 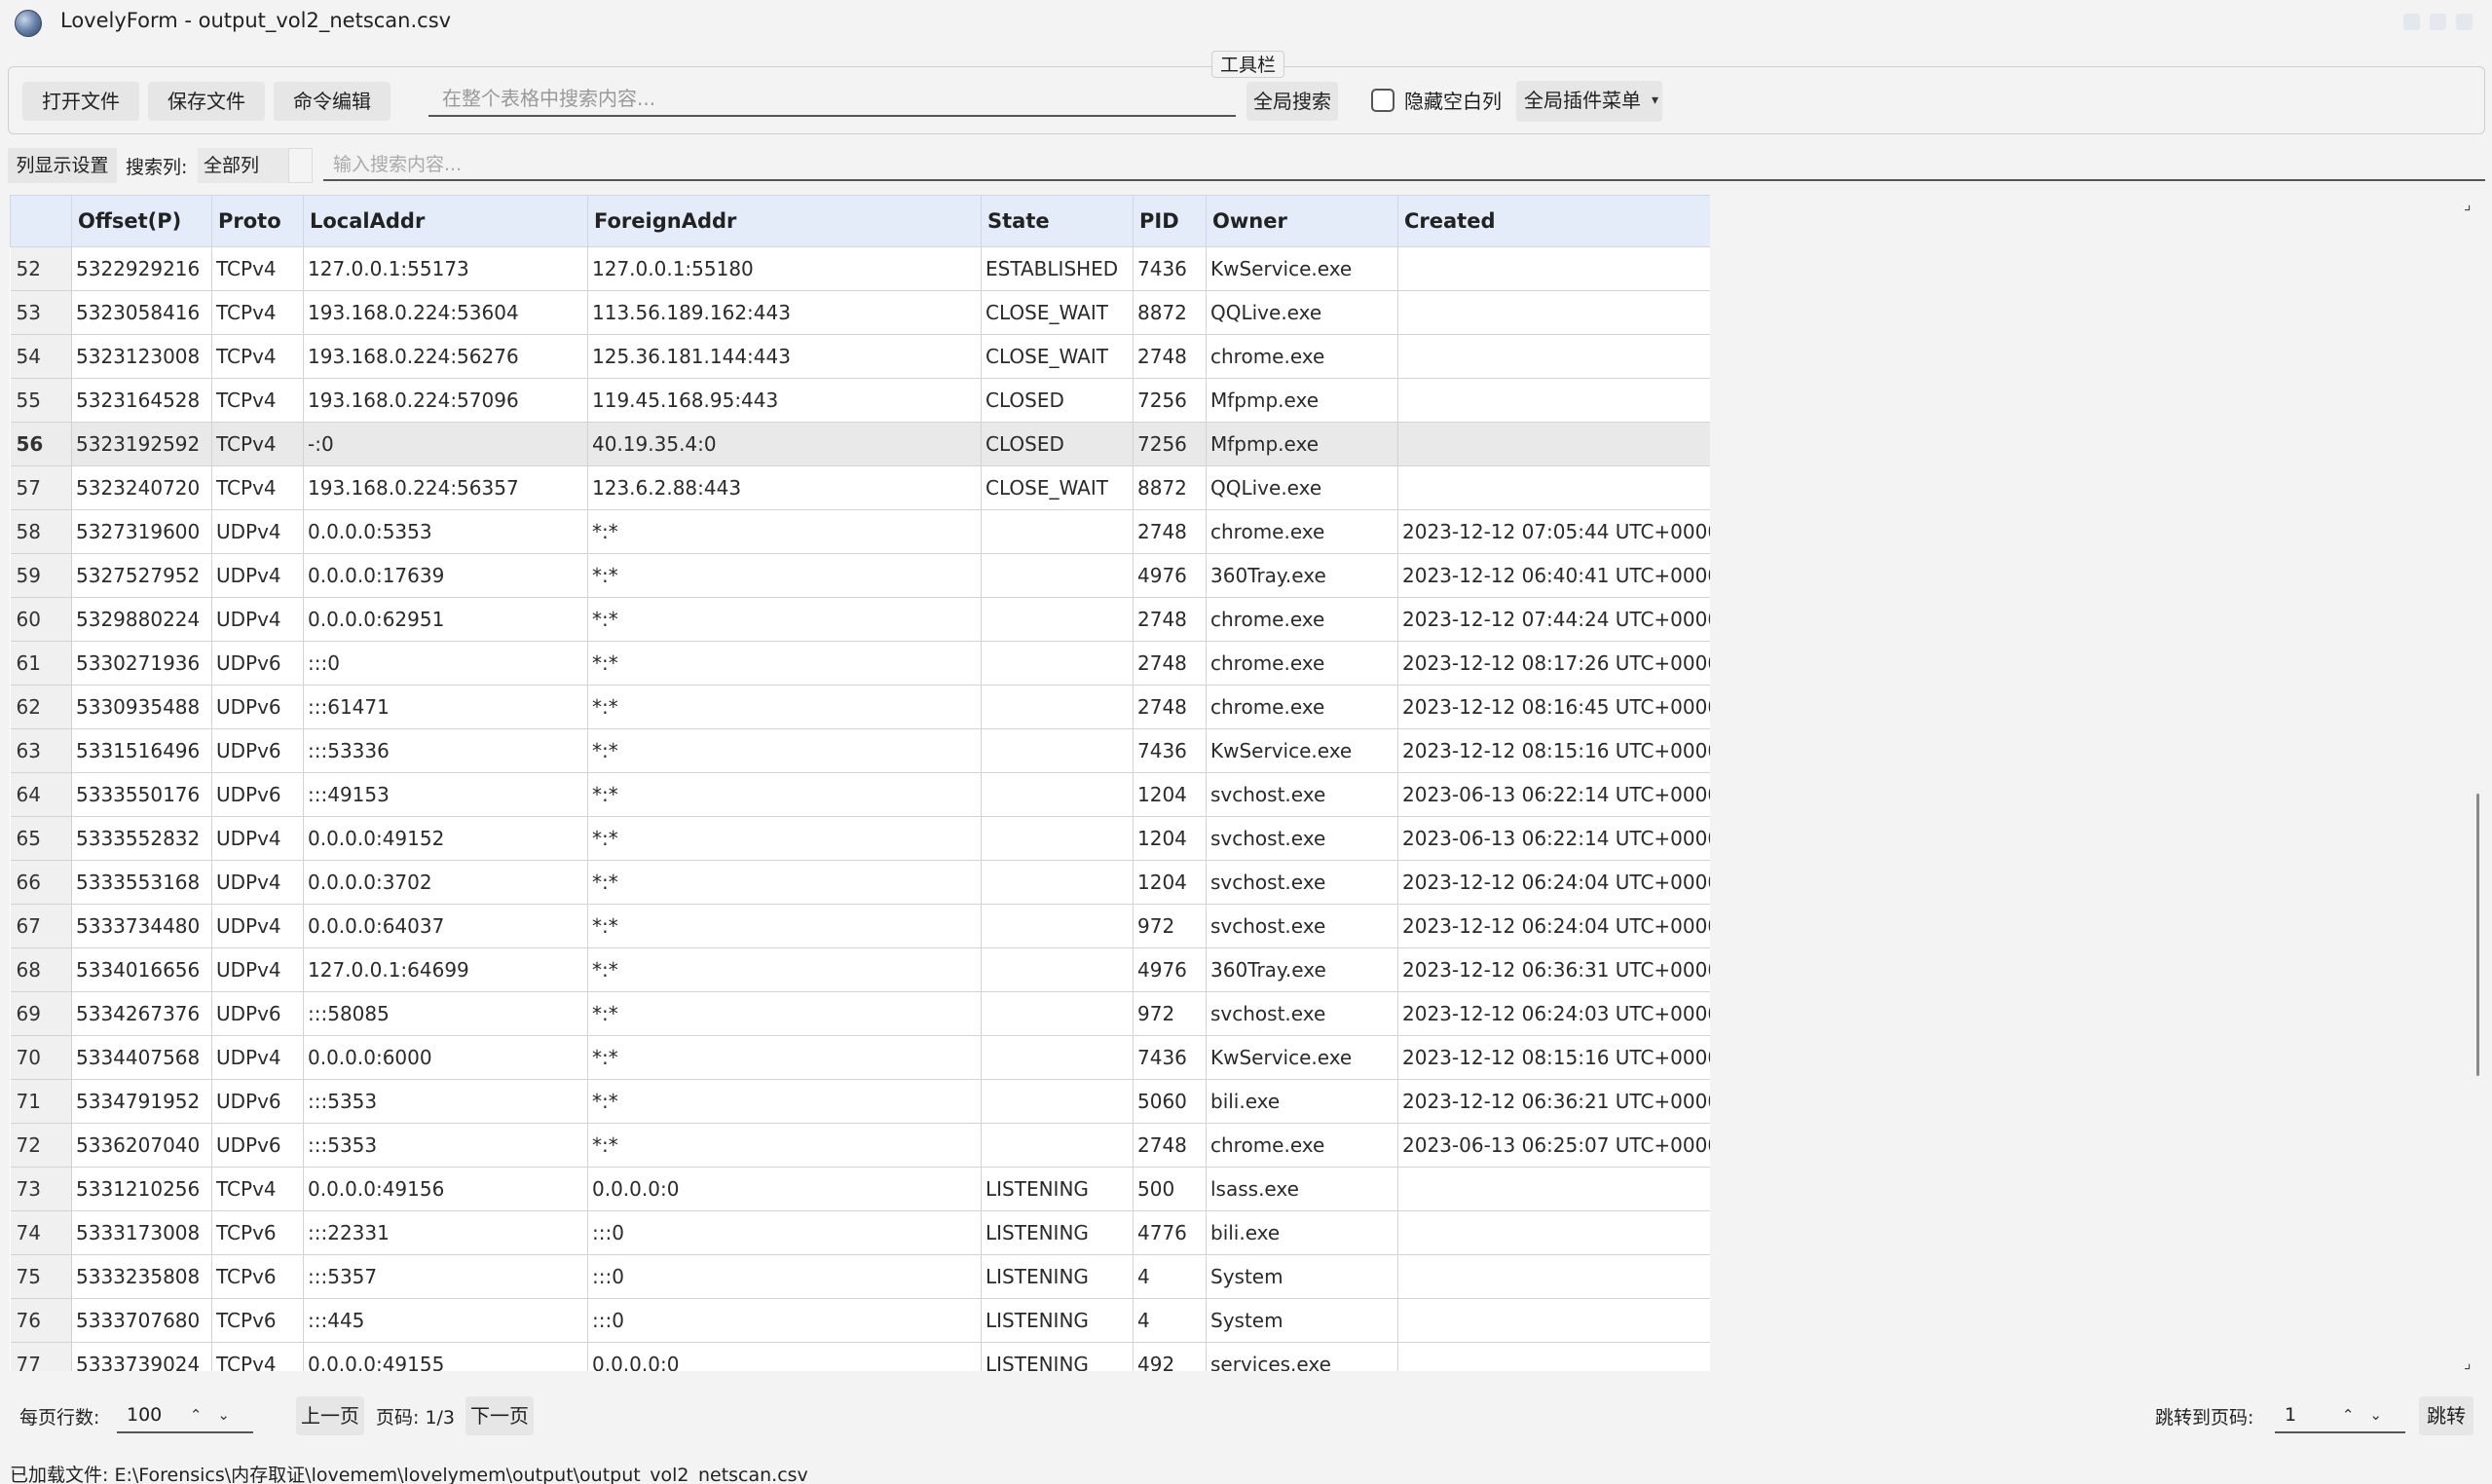 What do you see at coordinates (1553, 575) in the screenshot?
I see `table-cell: 2023-12-12 06:40:41 UTC+0000` at bounding box center [1553, 575].